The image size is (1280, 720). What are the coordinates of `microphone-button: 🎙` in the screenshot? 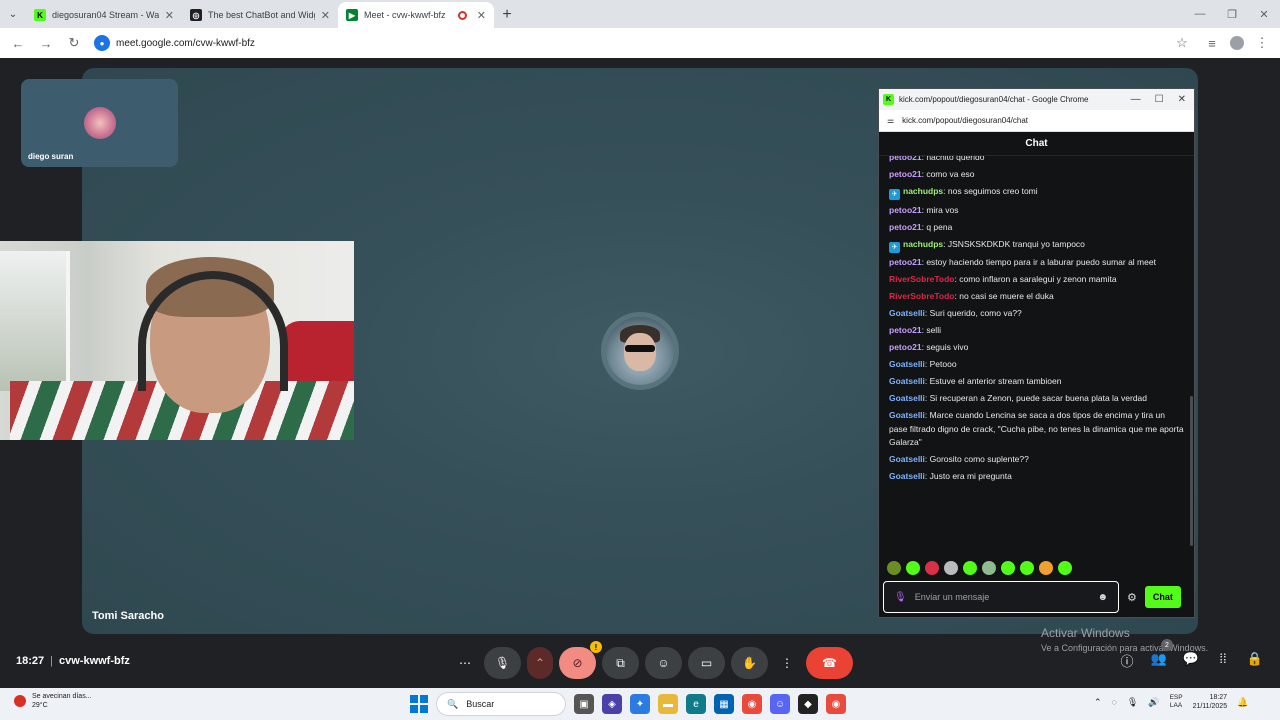 It's located at (502, 663).